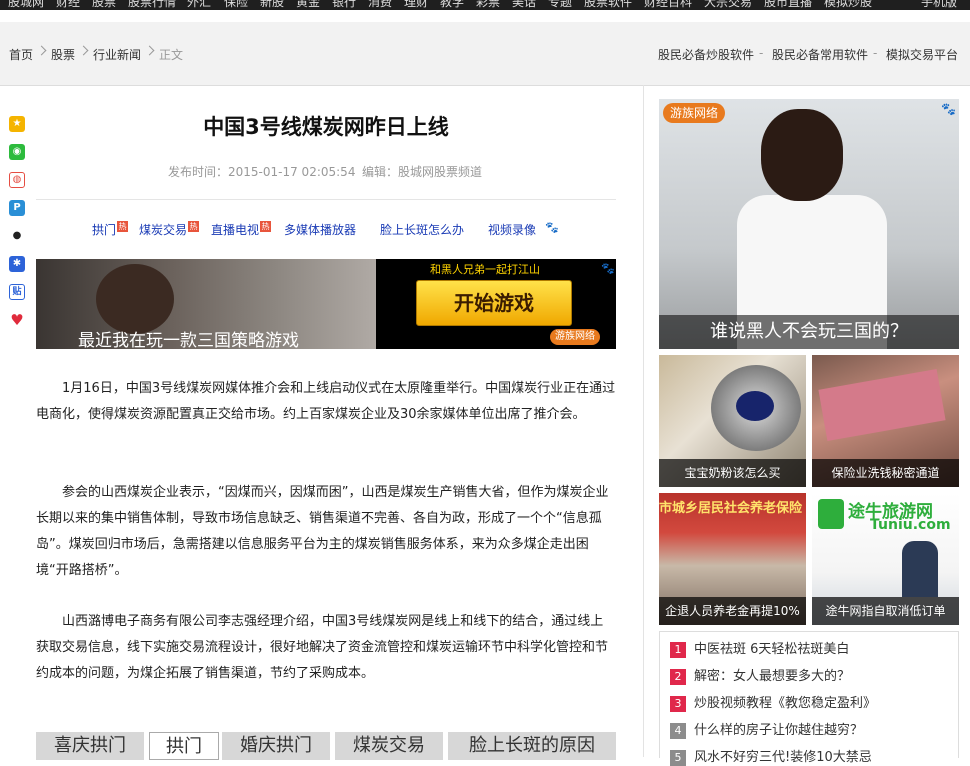 The image size is (970, 766). I want to click on list-item: 1 中医祛斑 6天轻松祛斑美白, so click(759, 648).